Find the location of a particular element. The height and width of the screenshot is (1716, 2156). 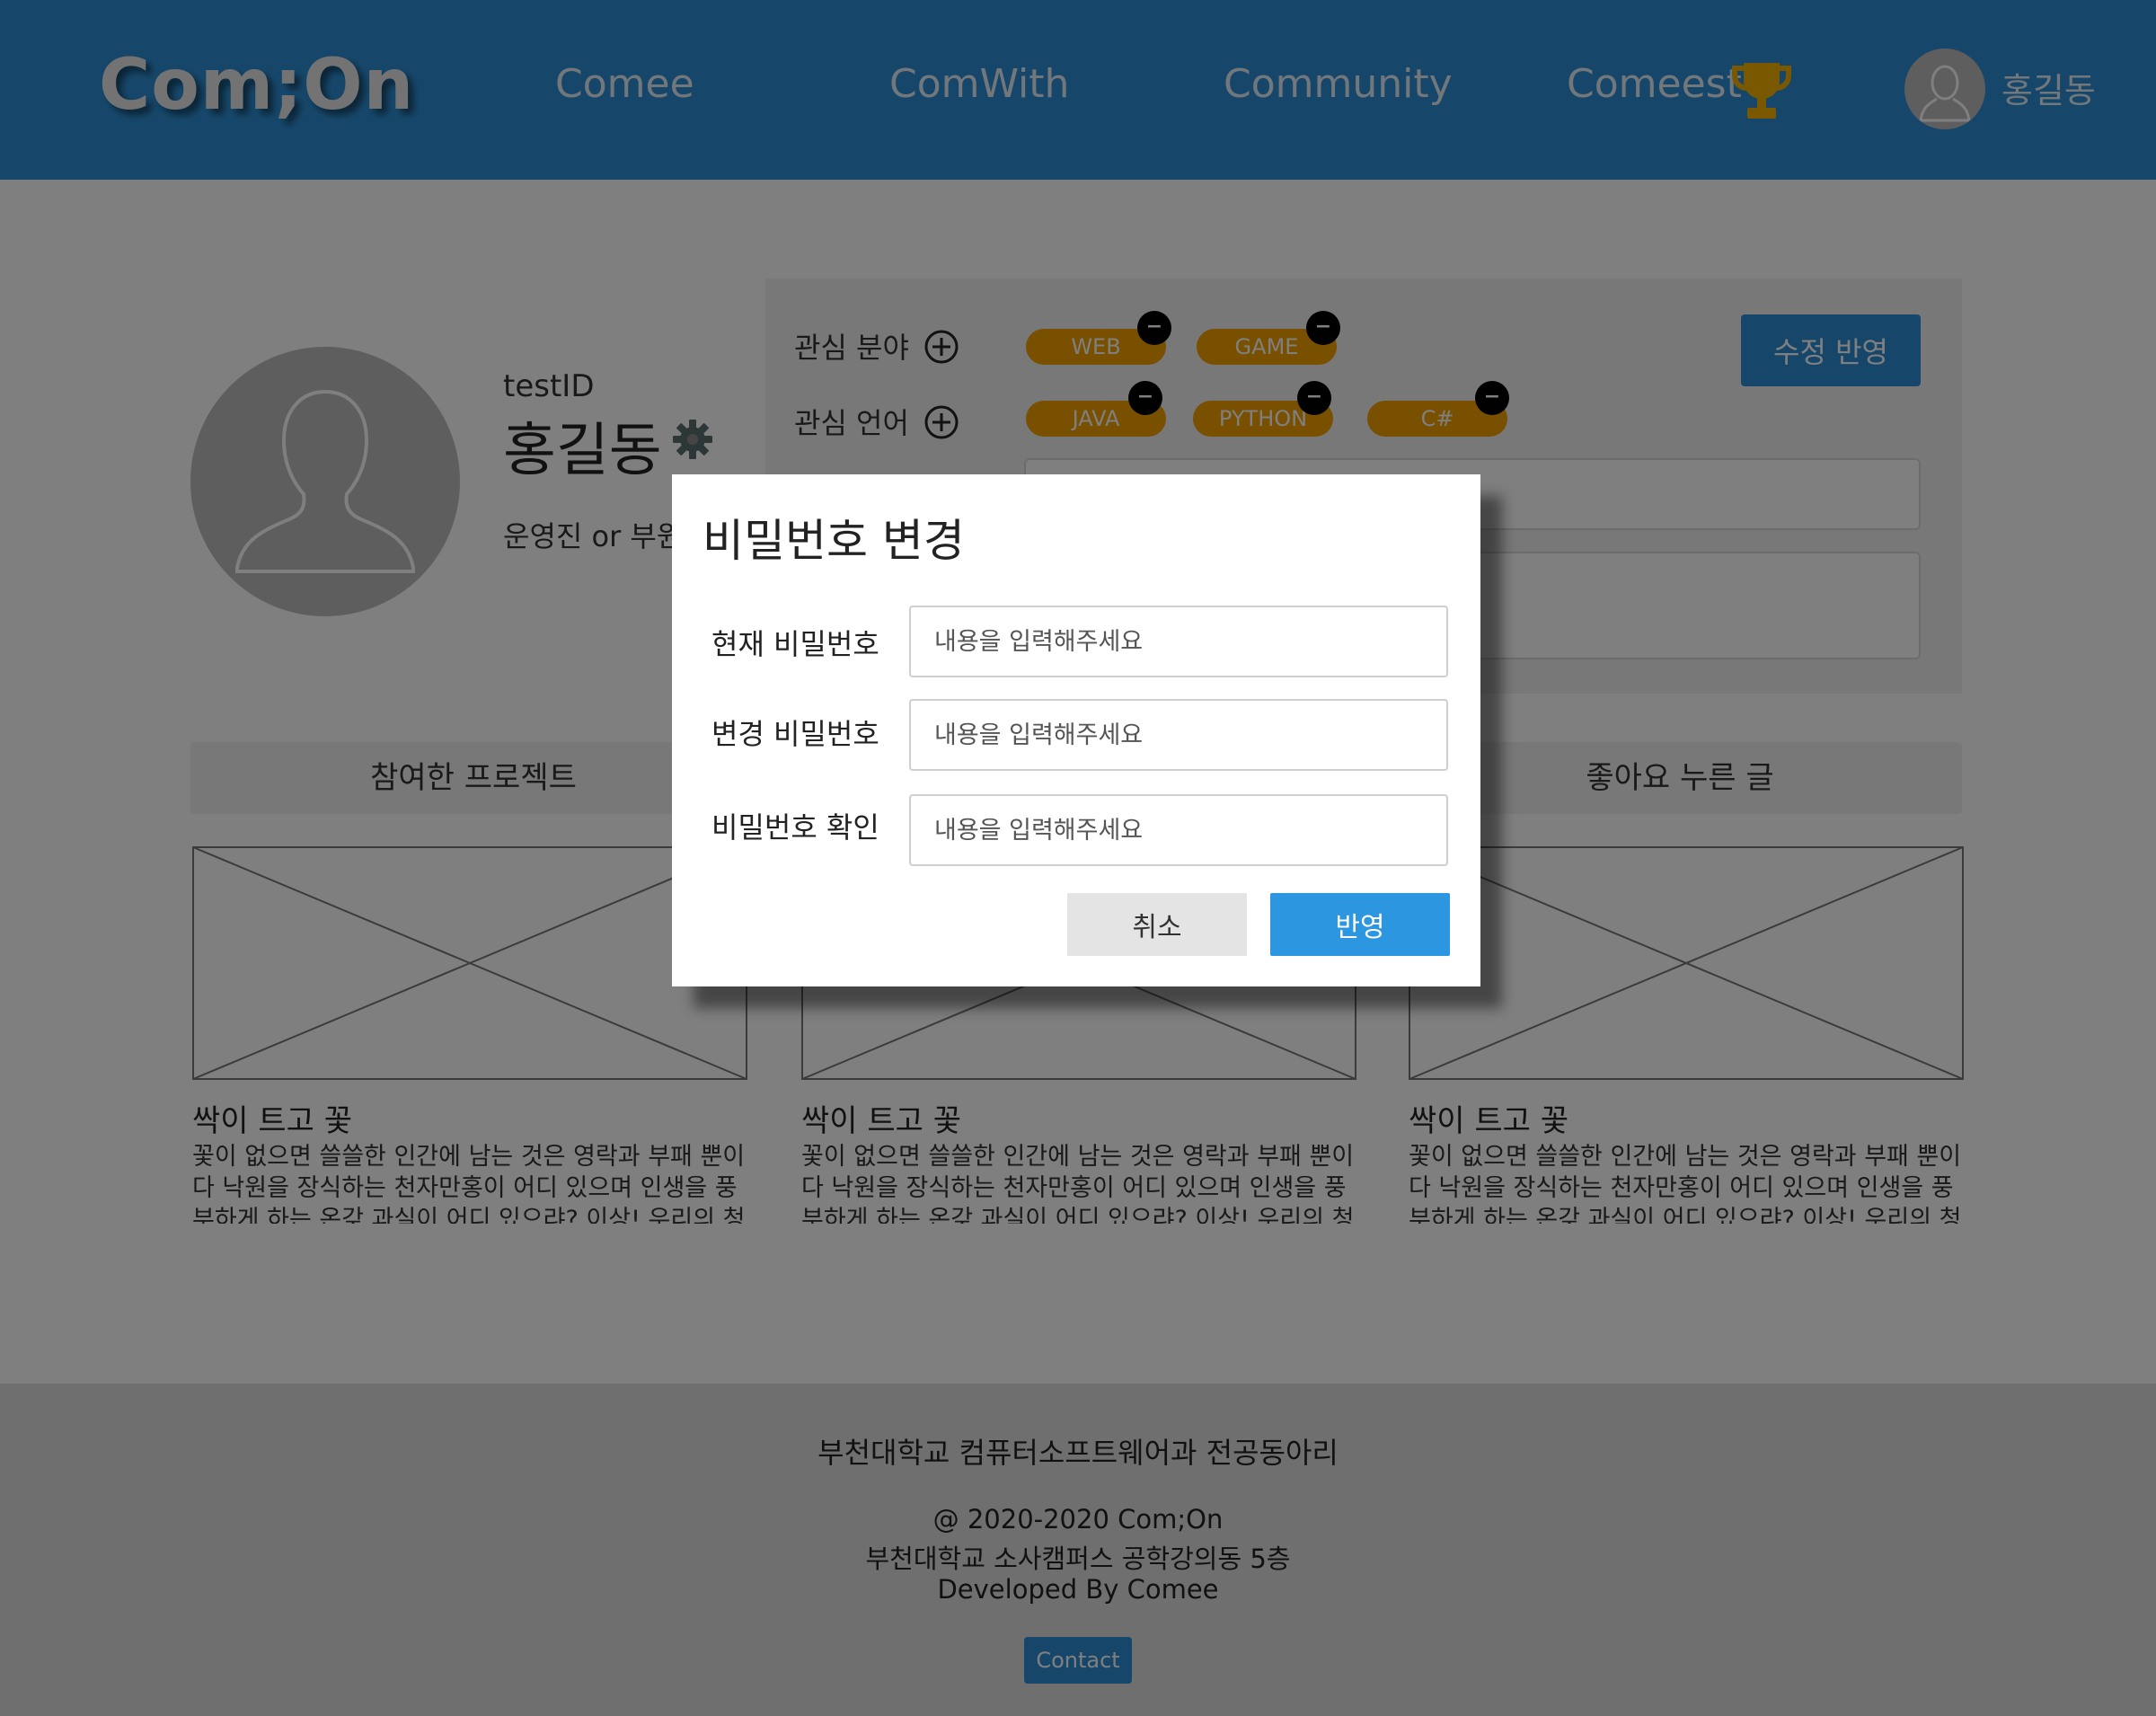

current-password-input is located at coordinates (1178, 641).